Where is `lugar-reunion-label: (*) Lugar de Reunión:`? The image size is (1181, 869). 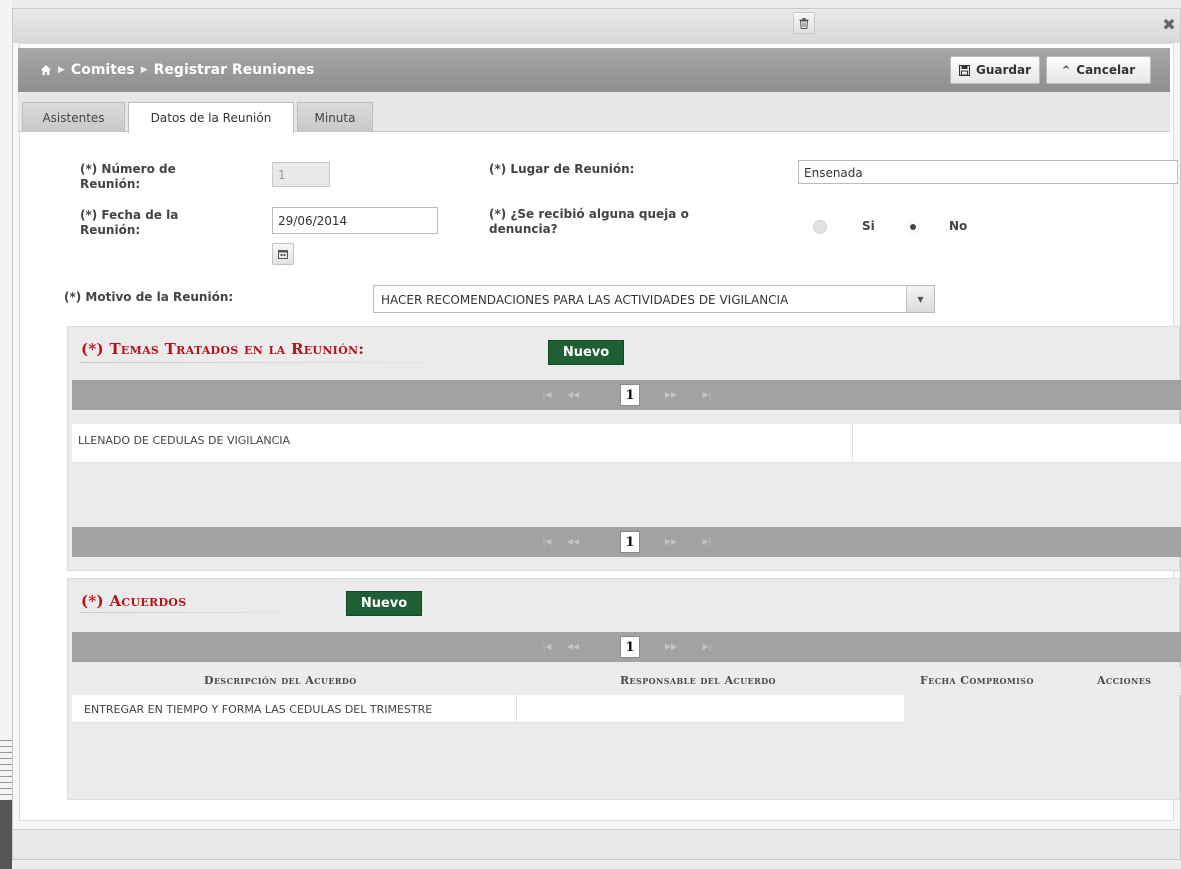 lugar-reunion-label: (*) Lugar de Reunión: is located at coordinates (562, 169).